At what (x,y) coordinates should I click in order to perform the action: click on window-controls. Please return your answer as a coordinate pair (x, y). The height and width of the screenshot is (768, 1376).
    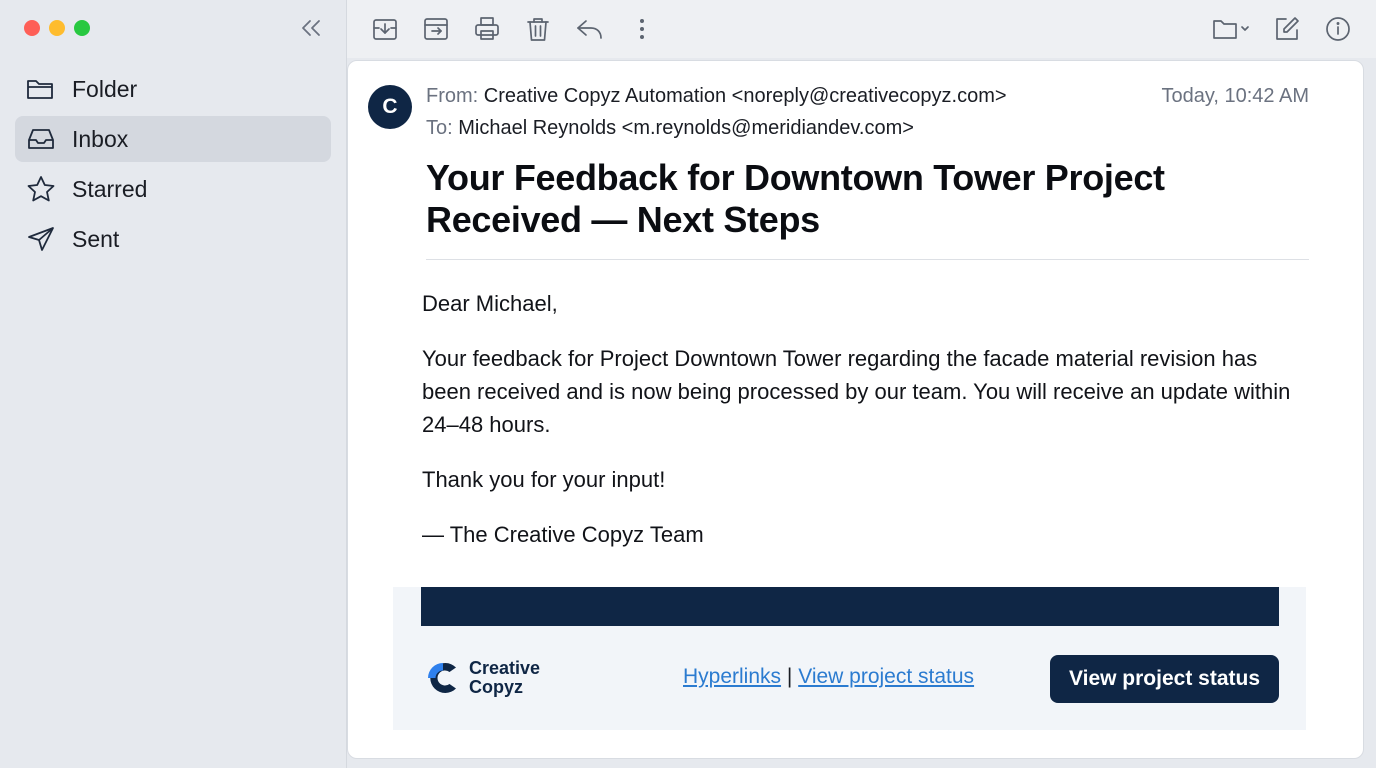
    Looking at the image, I should click on (57, 28).